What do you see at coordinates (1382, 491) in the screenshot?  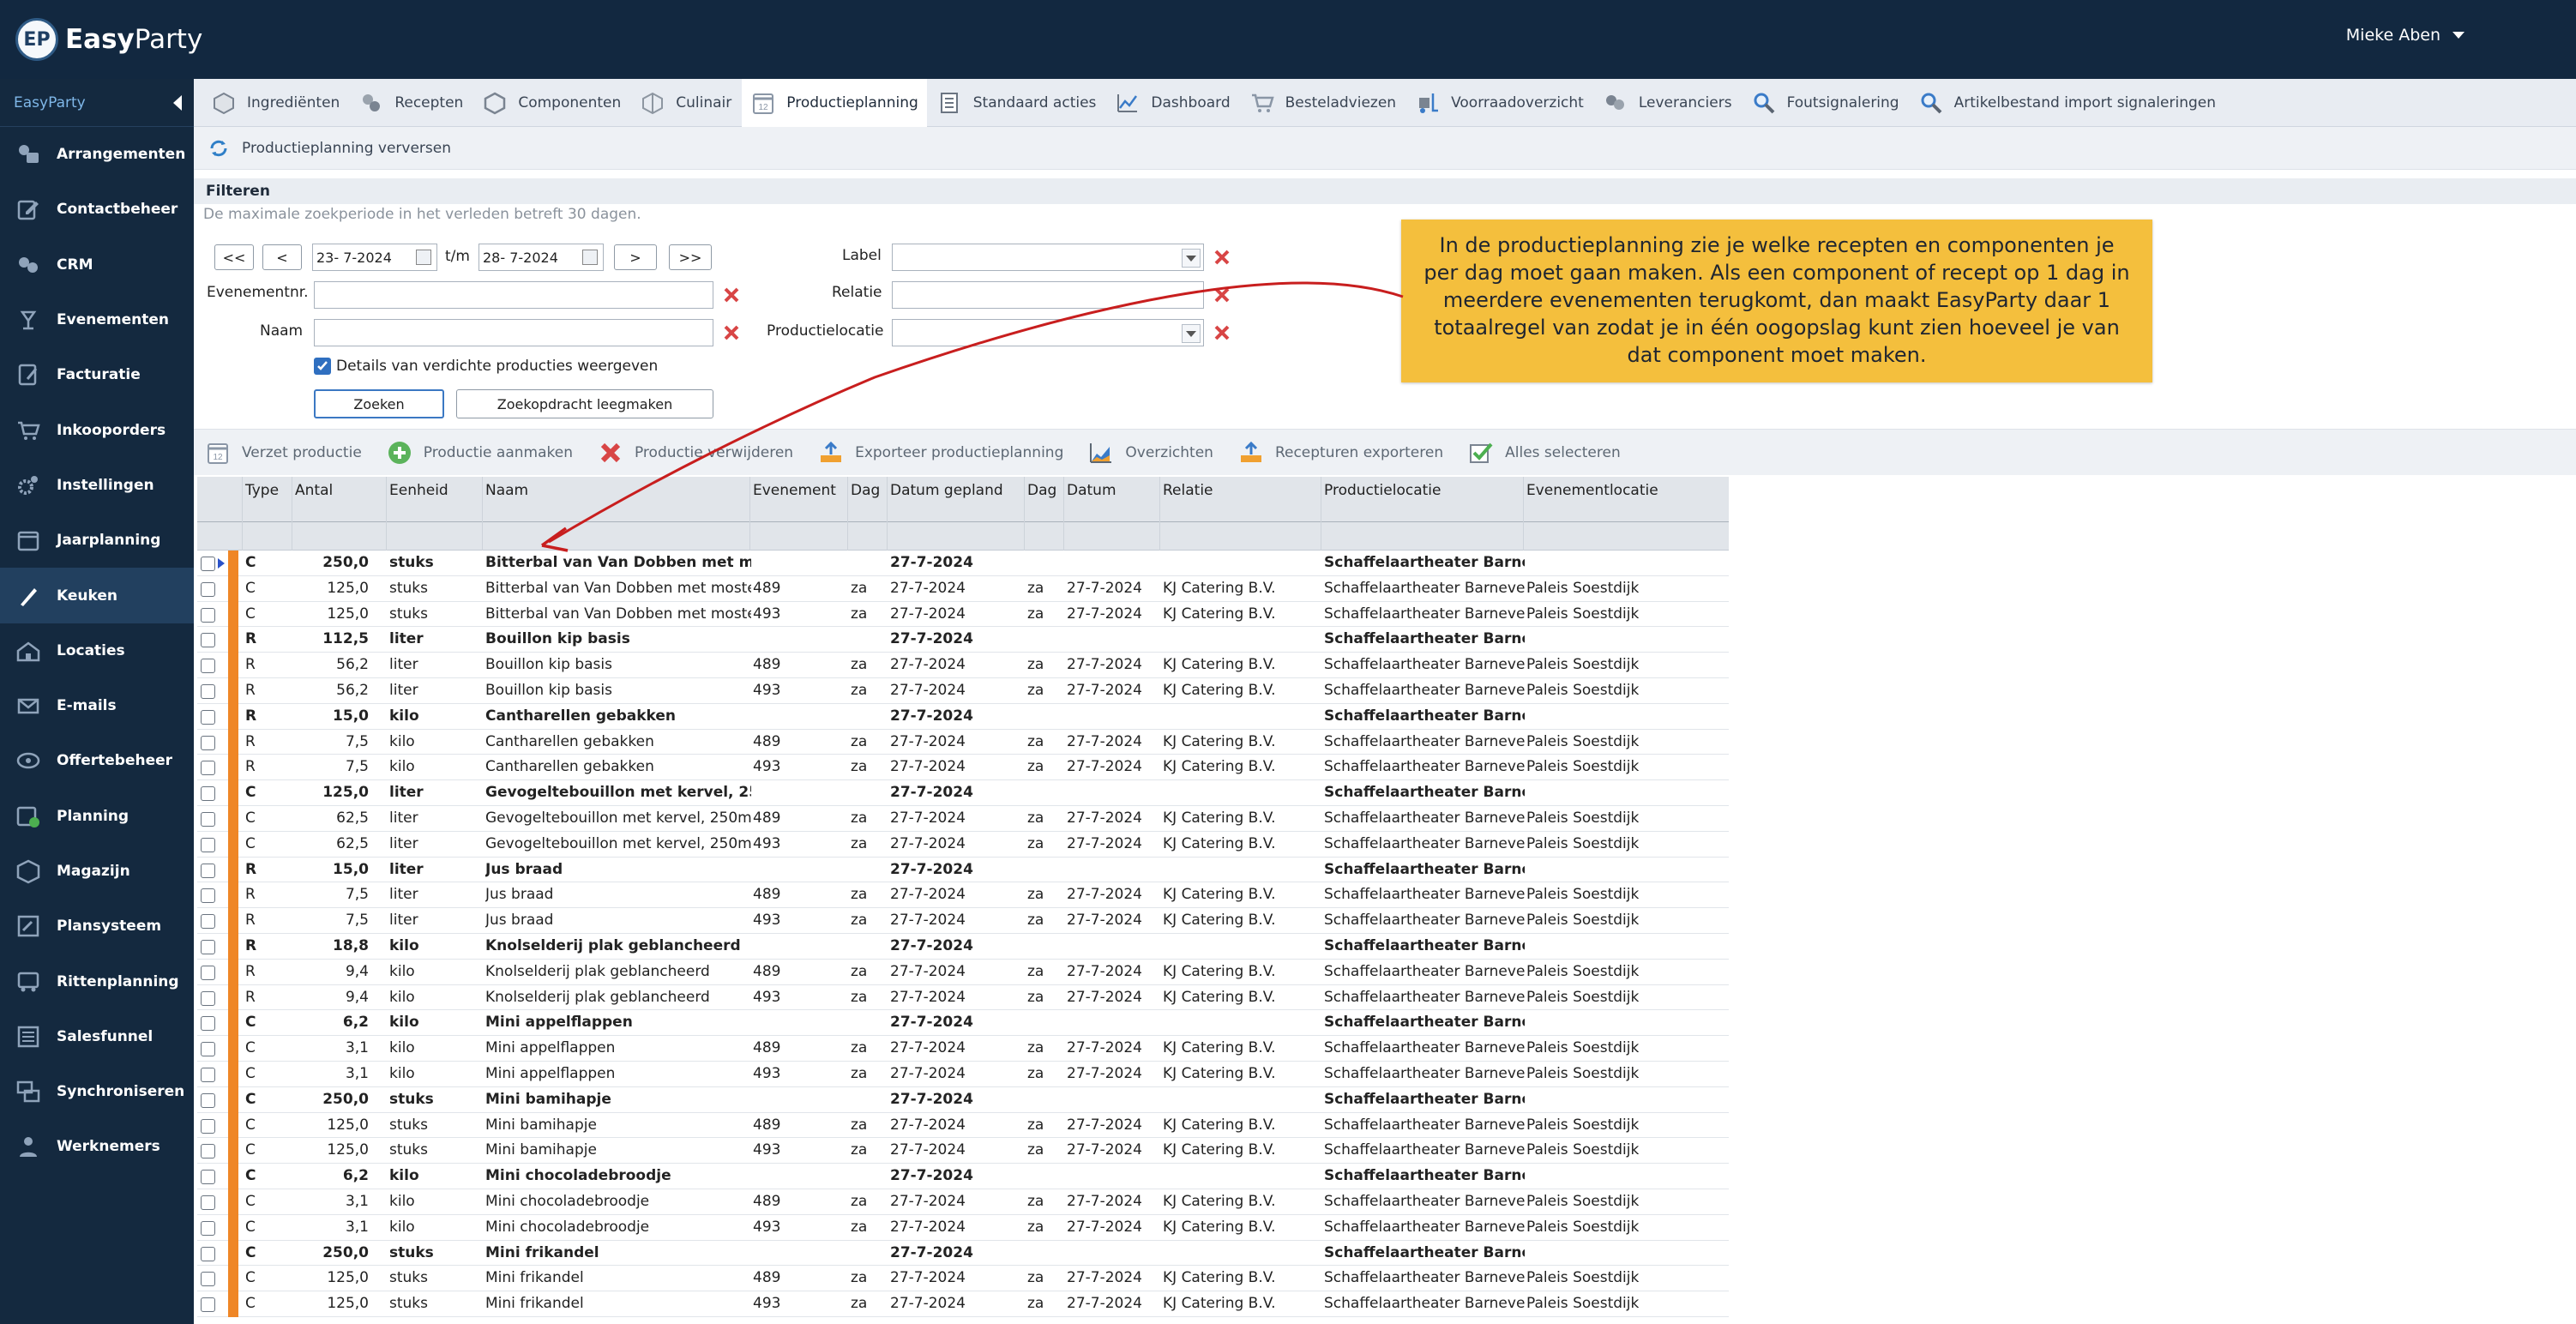 I see `column-header: Productielocatie` at bounding box center [1382, 491].